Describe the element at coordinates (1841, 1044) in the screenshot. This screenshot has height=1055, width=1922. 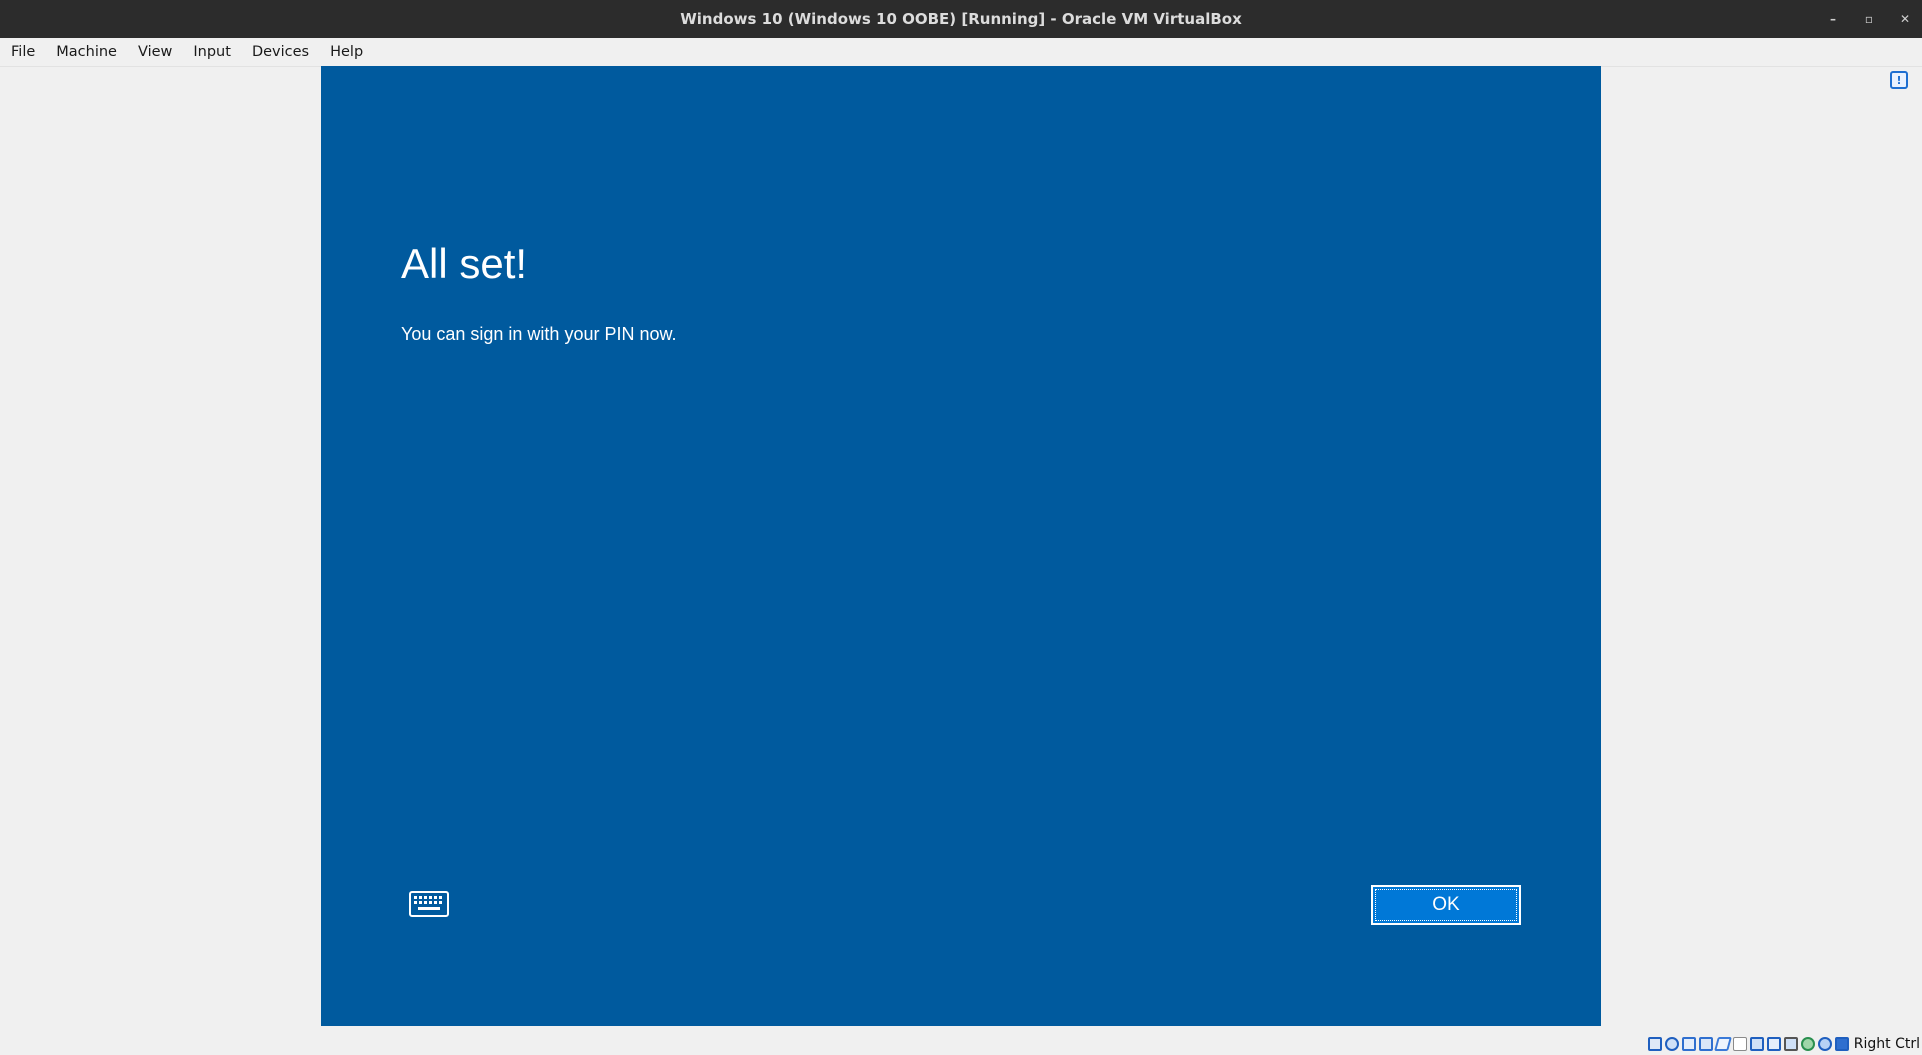
I see `keyboard-capture-icon` at that location.